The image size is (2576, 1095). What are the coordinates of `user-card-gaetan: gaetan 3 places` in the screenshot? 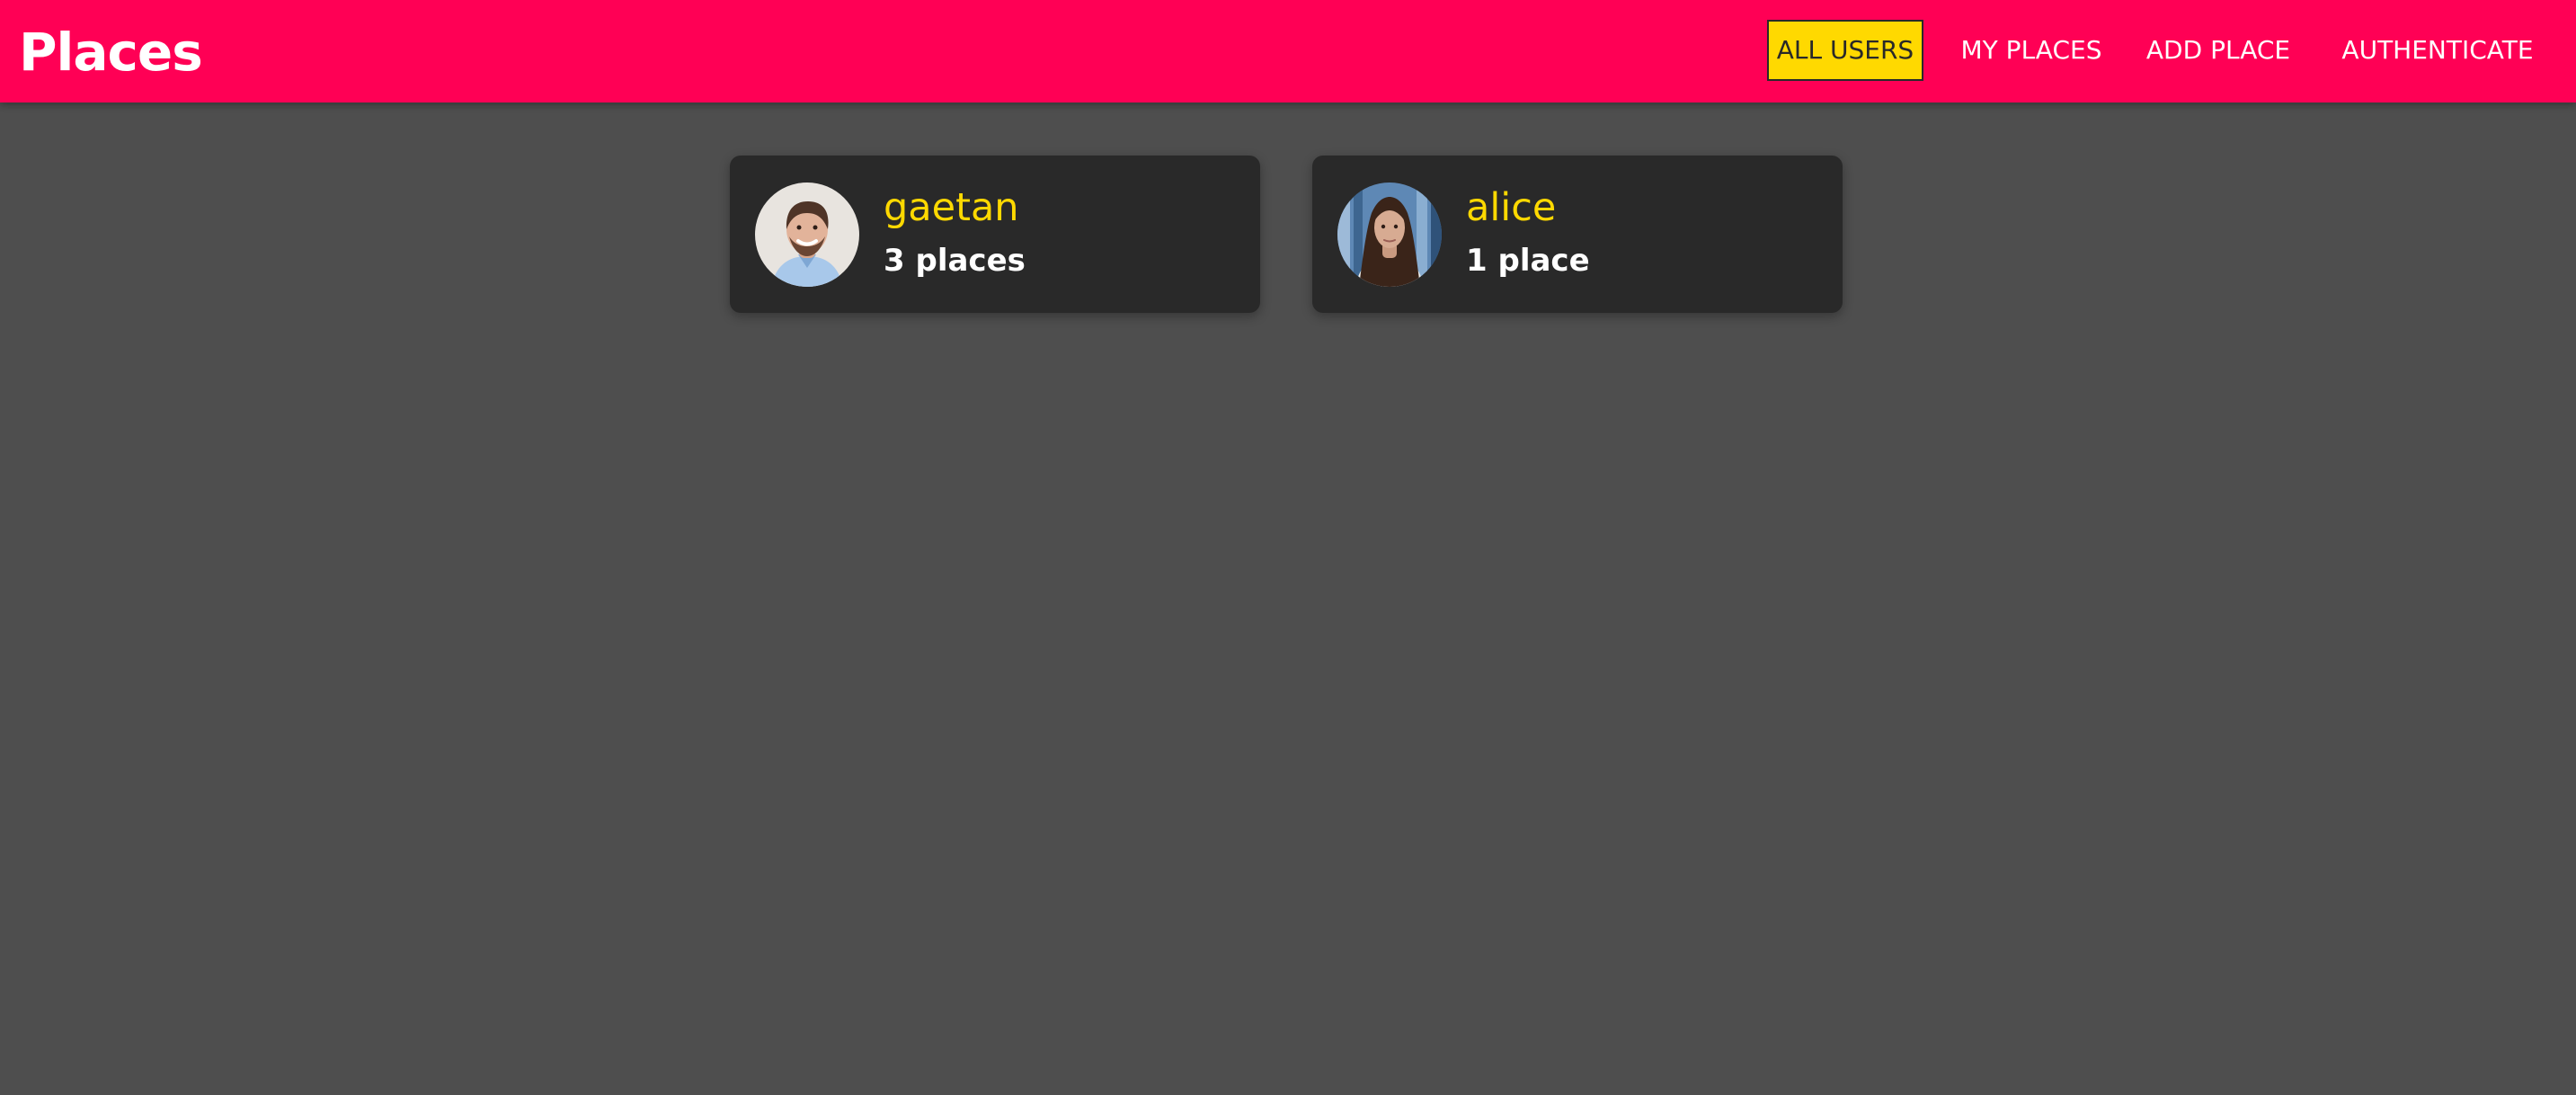 It's located at (995, 235).